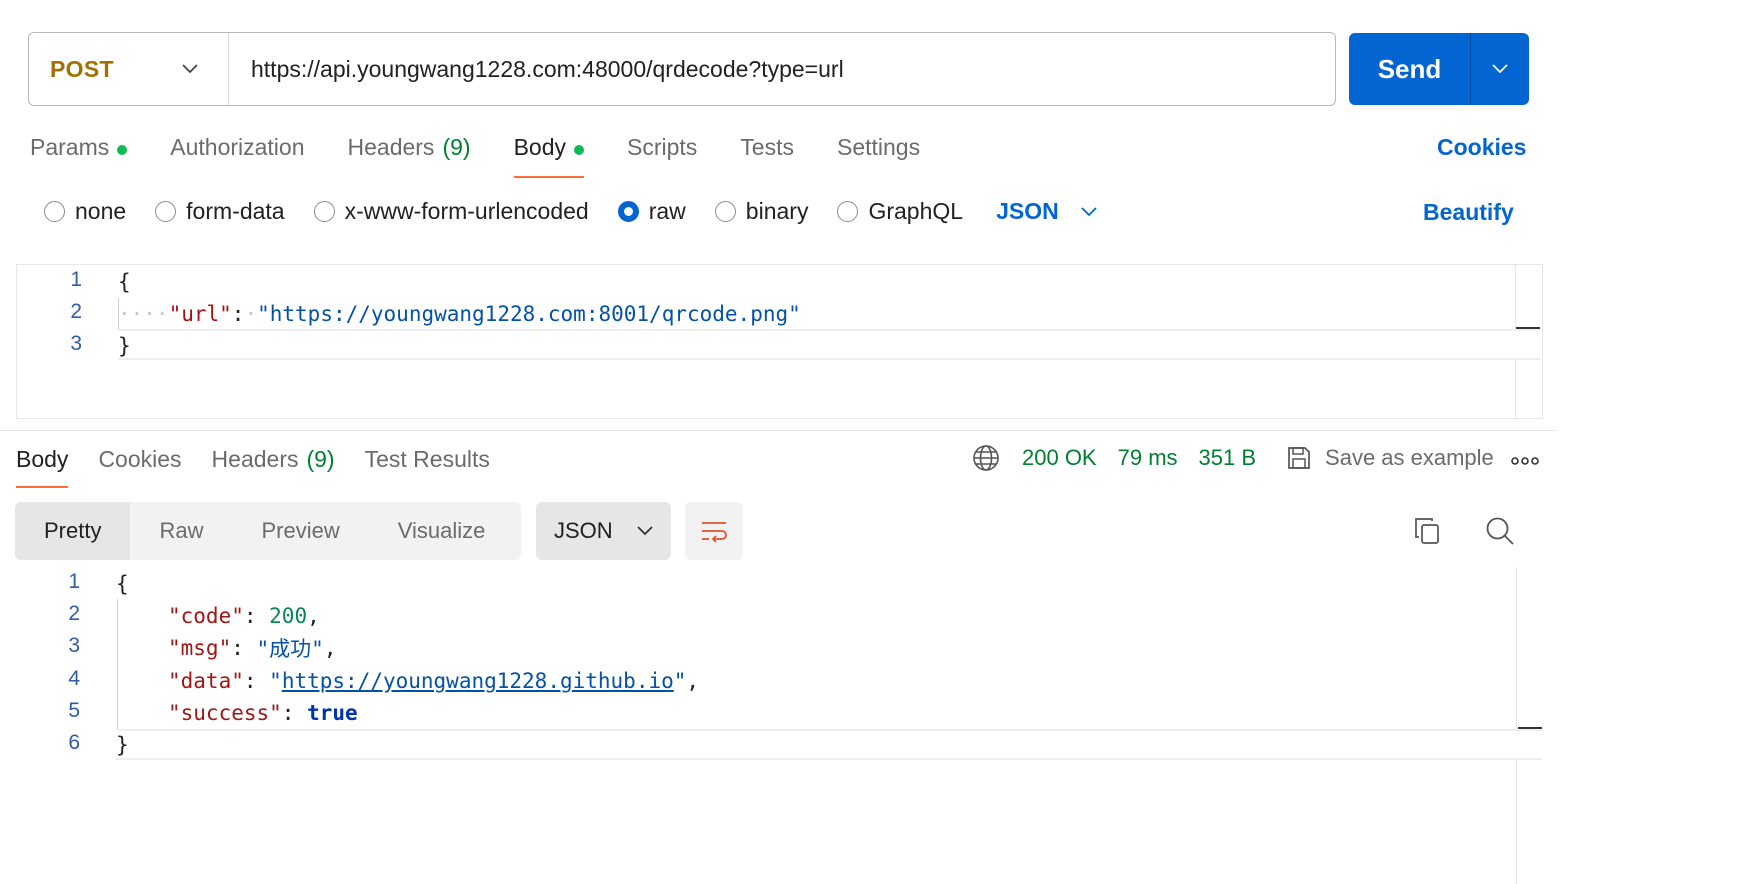 The height and width of the screenshot is (884, 1745). I want to click on res-tab-cookies: Cookies, so click(139, 466).